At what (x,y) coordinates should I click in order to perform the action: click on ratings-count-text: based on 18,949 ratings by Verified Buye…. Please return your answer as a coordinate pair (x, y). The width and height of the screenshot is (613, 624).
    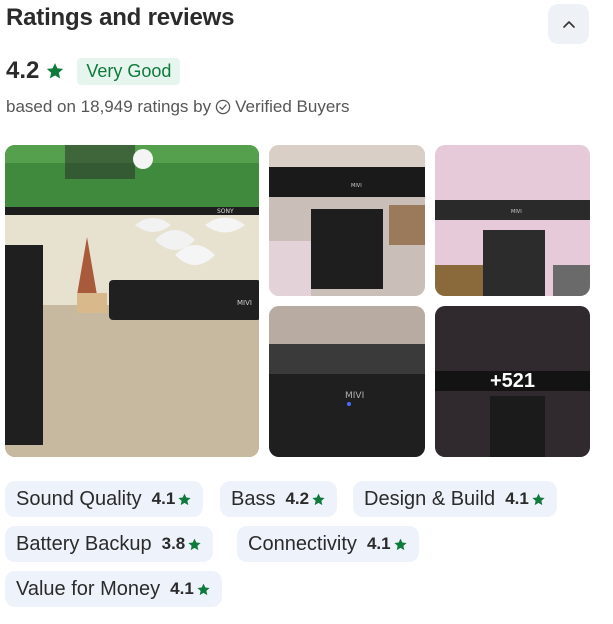
    Looking at the image, I should click on (177, 107).